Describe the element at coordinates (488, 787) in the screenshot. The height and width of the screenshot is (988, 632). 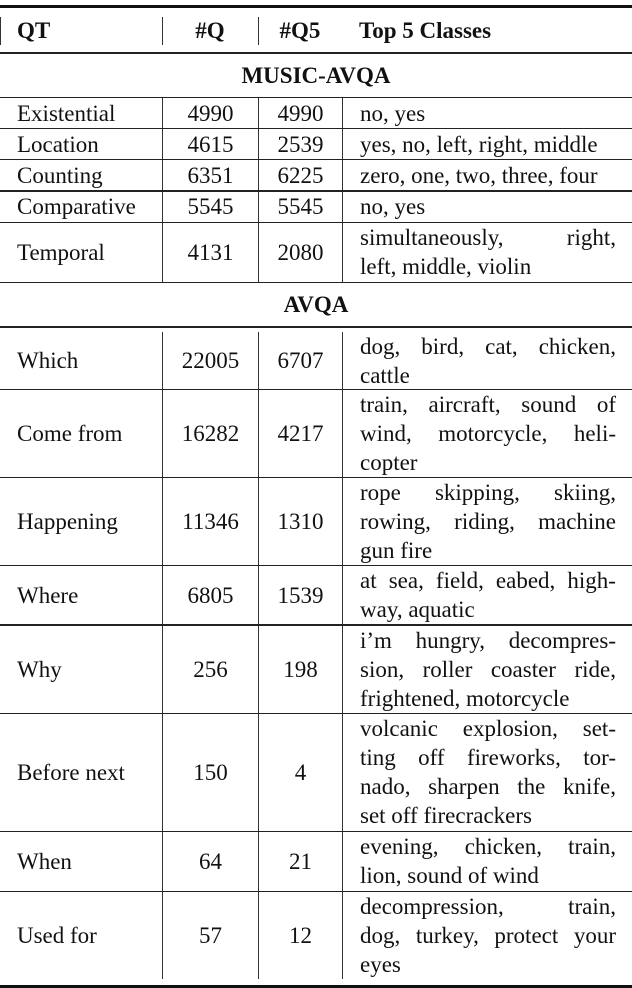
I see `top5-classes-line: nado, sharpen the knife,` at that location.